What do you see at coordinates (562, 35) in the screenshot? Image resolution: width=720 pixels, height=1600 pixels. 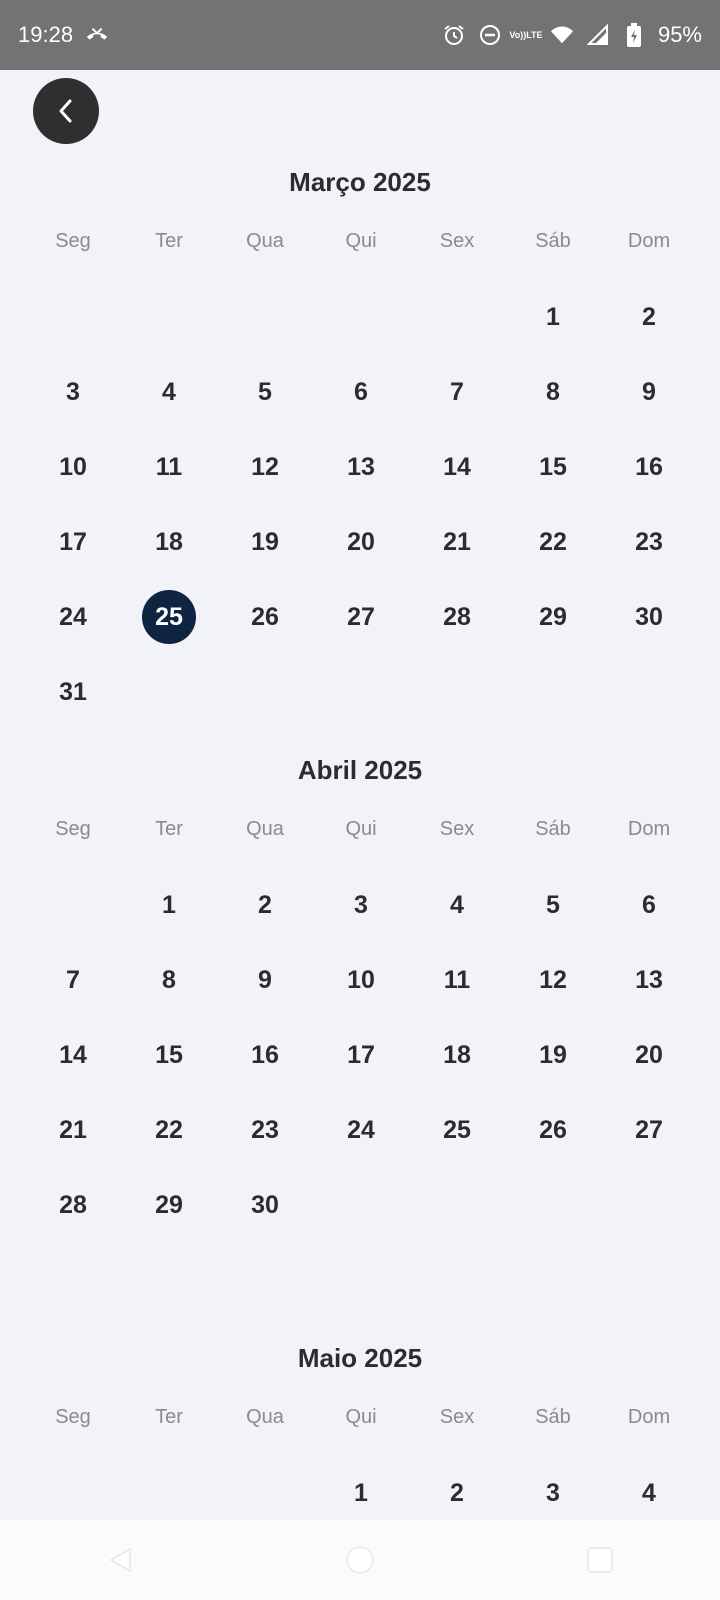 I see `wifi-icon` at bounding box center [562, 35].